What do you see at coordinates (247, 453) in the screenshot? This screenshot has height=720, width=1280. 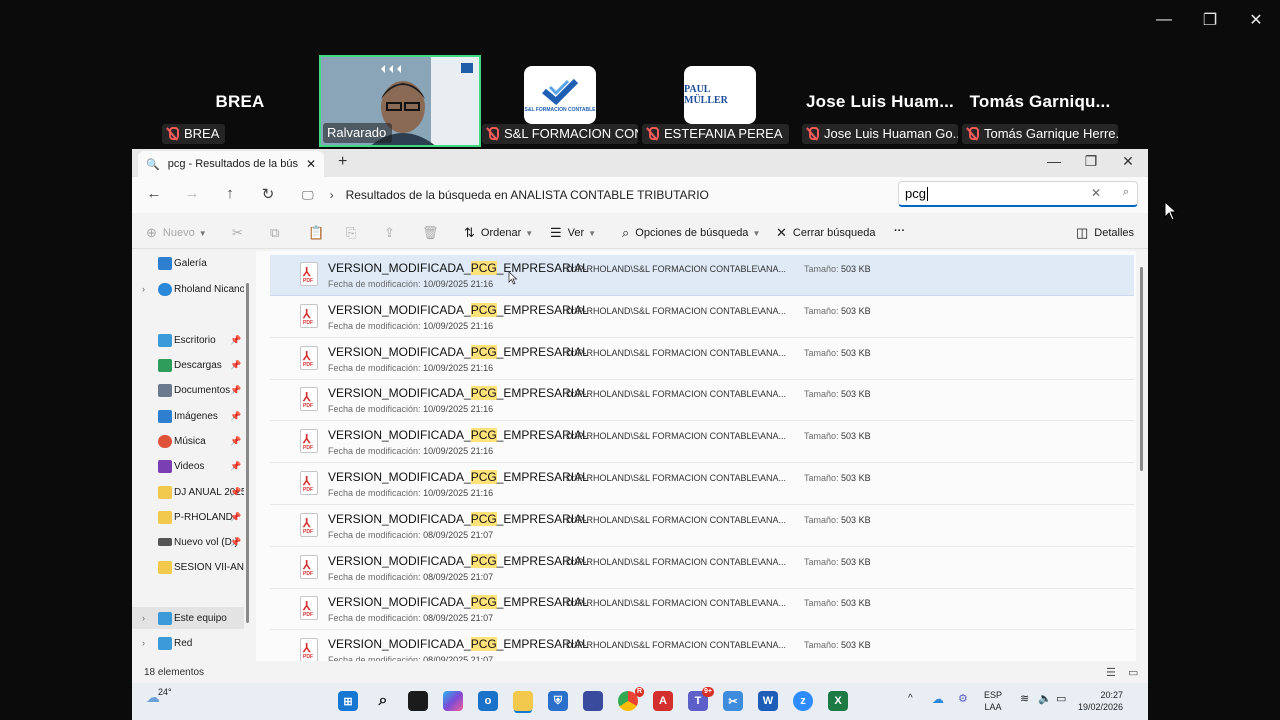 I see `nav-scrollbar` at bounding box center [247, 453].